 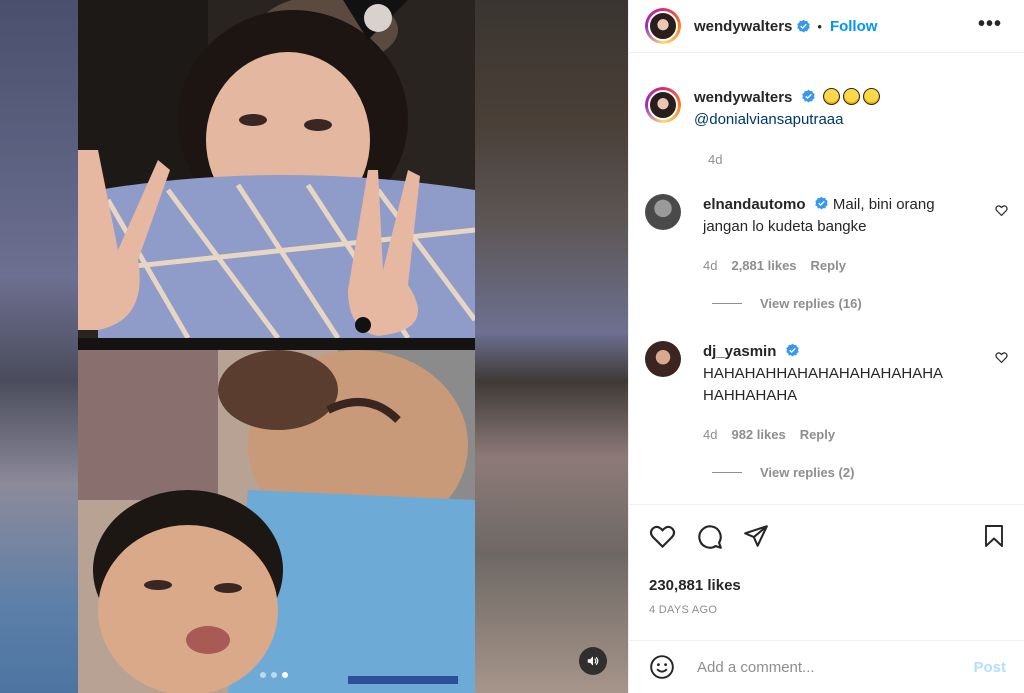 I want to click on share-send-icon, so click(x=756, y=536).